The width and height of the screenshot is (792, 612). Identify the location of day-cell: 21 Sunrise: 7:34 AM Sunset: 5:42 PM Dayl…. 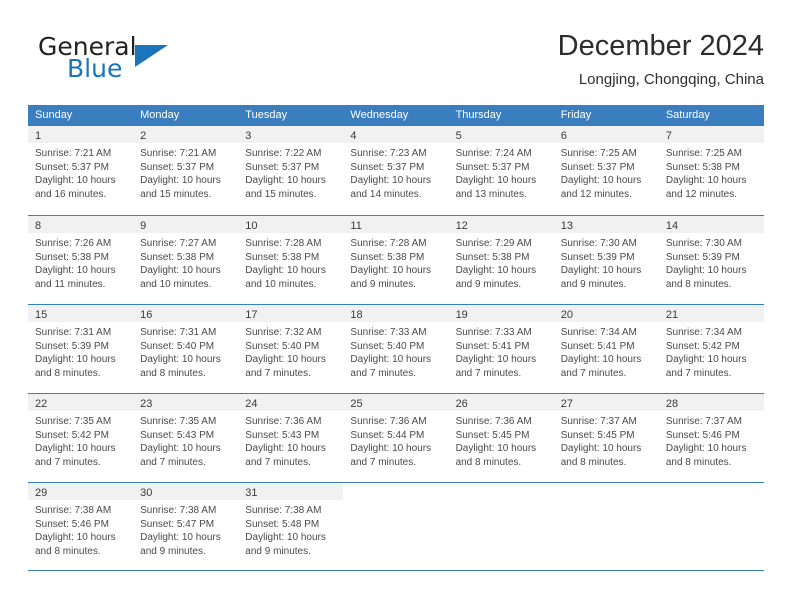
(711, 349).